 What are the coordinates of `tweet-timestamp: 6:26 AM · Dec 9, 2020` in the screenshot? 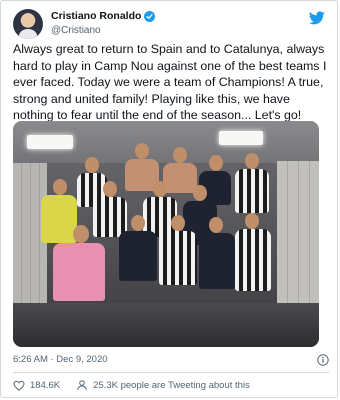 It's located at (60, 359).